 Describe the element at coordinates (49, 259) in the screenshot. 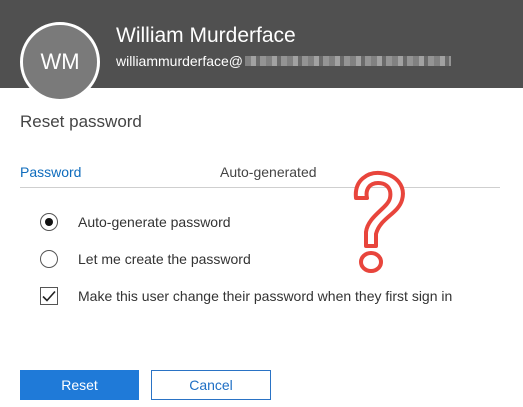

I see `create-password-radio` at that location.